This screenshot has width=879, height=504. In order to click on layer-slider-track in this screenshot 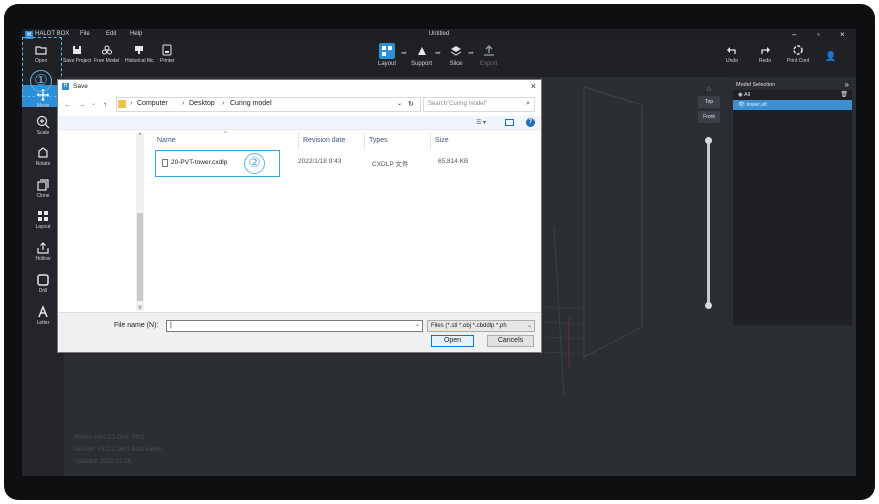, I will do `click(708, 223)`.